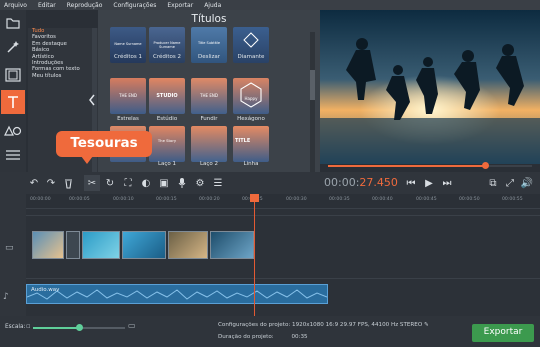 Image resolution: width=540 pixels, height=347 pixels. Describe the element at coordinates (426, 325) in the screenshot. I see `pencil-icon: ✎` at that location.